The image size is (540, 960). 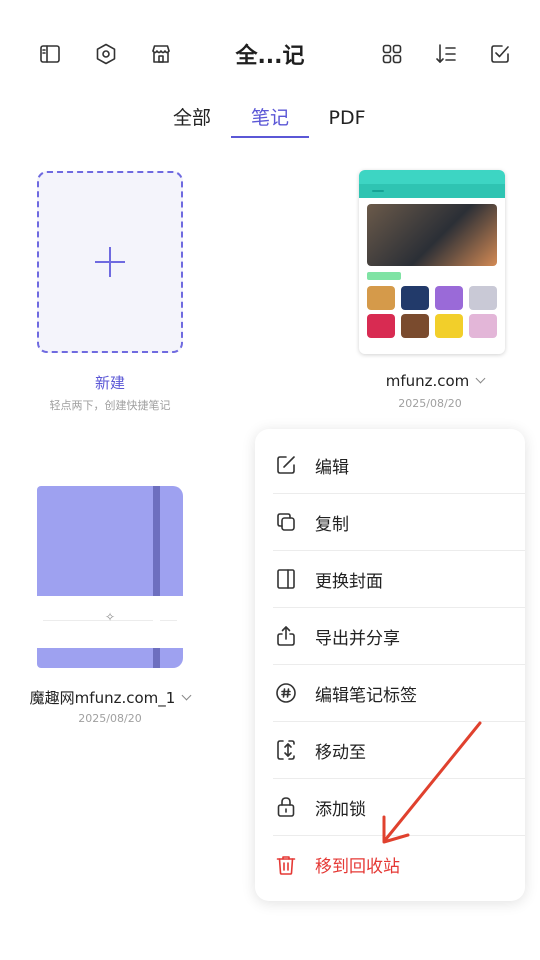 I want to click on menu-item-change-cover: 更换封面, so click(x=399, y=579).